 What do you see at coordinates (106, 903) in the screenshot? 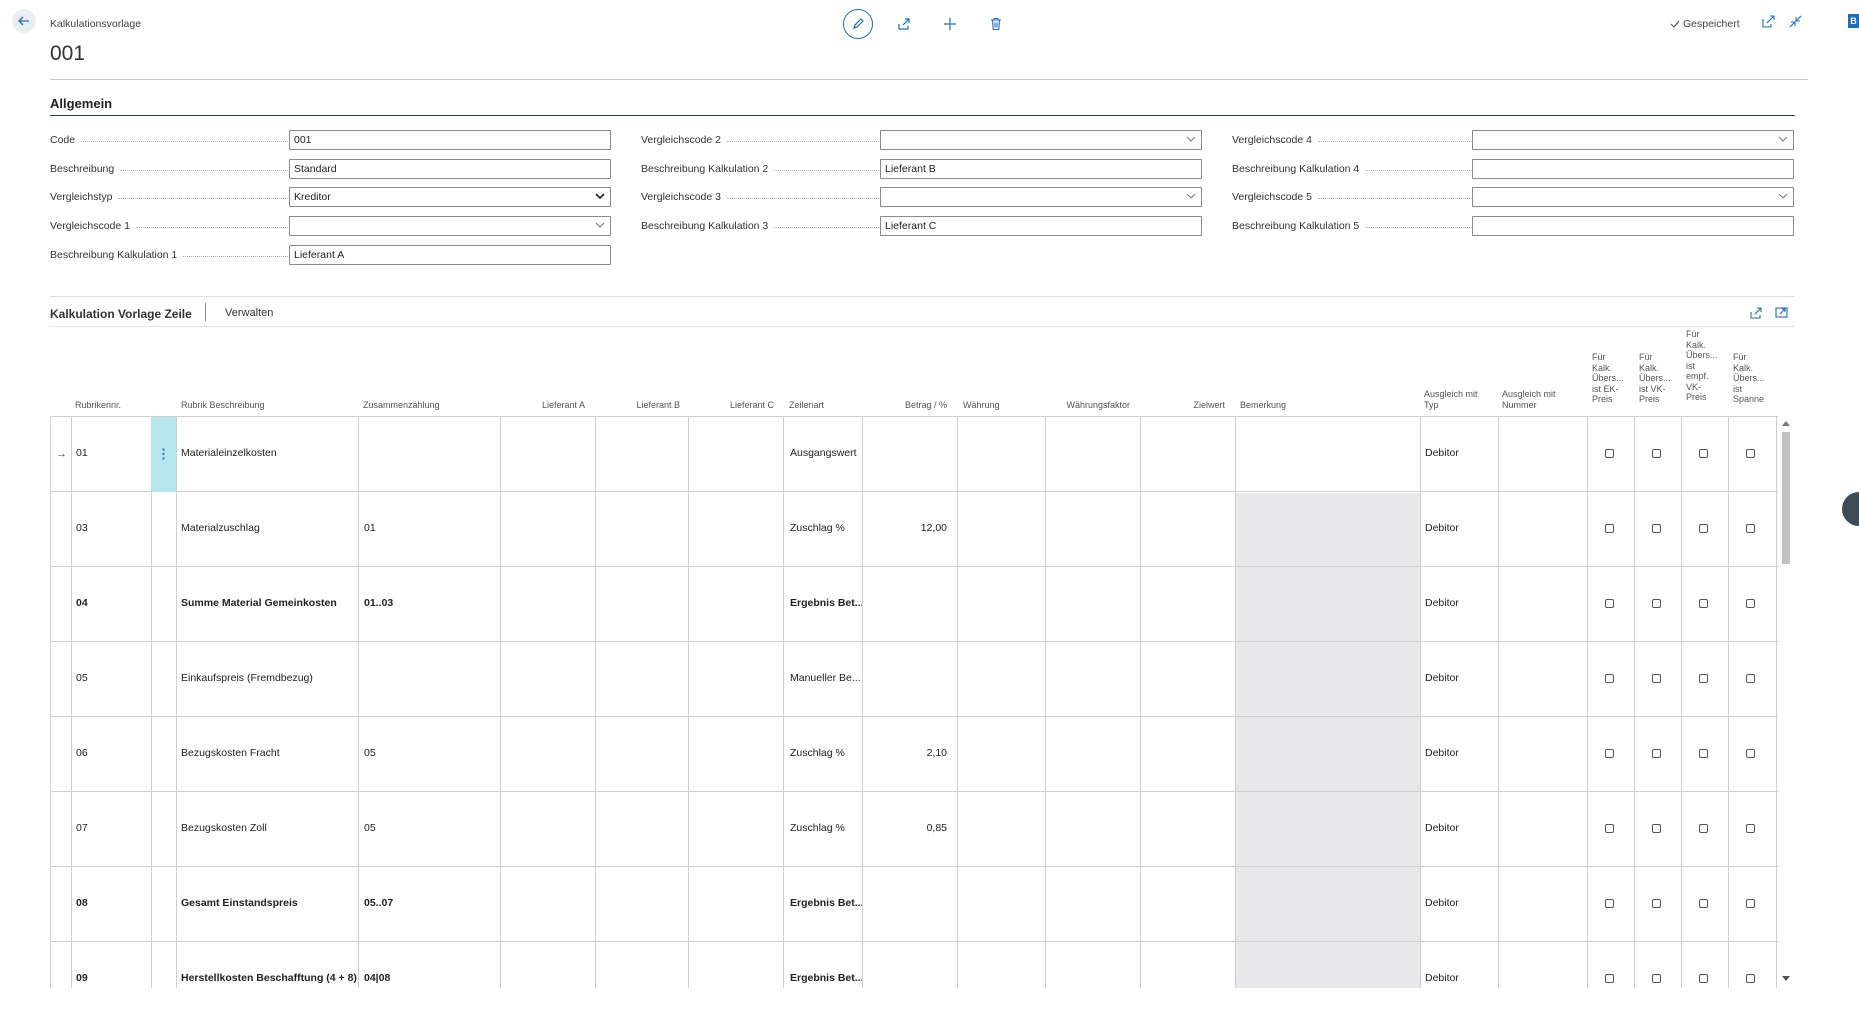
I see `cell-rubrik-nr: 08` at bounding box center [106, 903].